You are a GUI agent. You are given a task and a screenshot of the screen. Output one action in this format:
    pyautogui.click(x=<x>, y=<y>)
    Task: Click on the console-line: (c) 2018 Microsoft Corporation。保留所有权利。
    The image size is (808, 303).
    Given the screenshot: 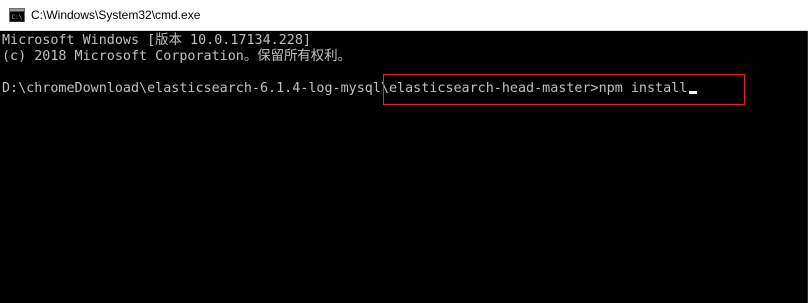 What is the action you would take?
    pyautogui.click(x=176, y=56)
    